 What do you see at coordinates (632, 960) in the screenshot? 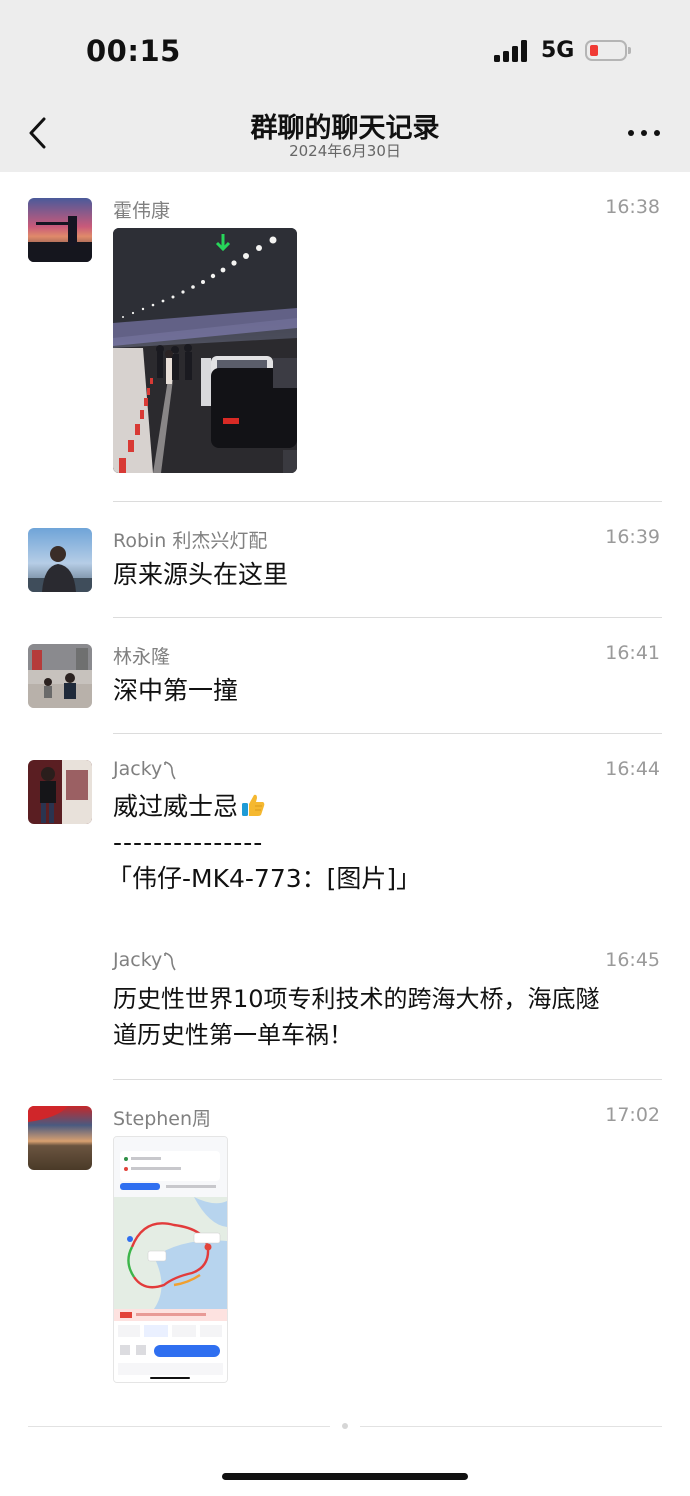
I see `message-time: 16:45` at bounding box center [632, 960].